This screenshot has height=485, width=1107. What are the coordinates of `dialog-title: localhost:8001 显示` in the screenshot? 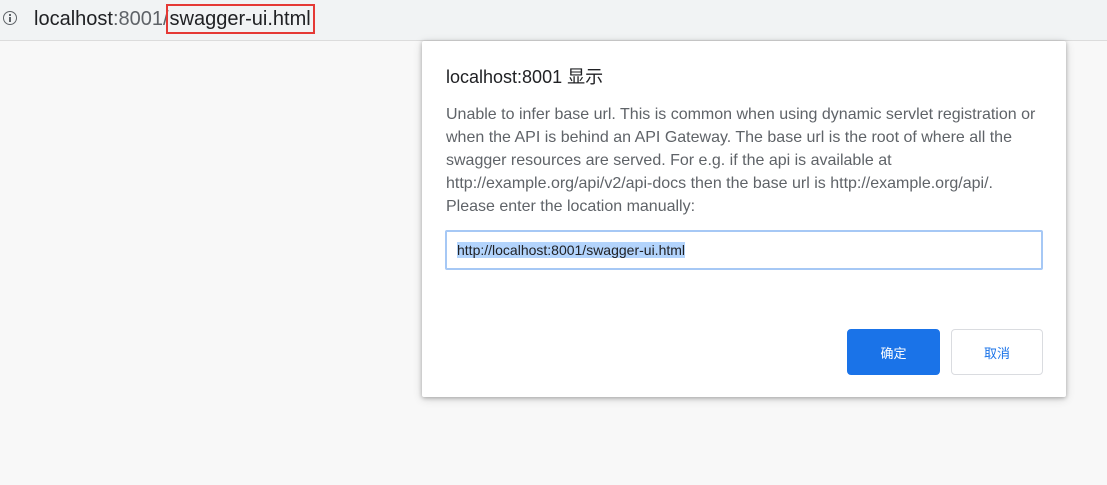 It's located at (525, 77).